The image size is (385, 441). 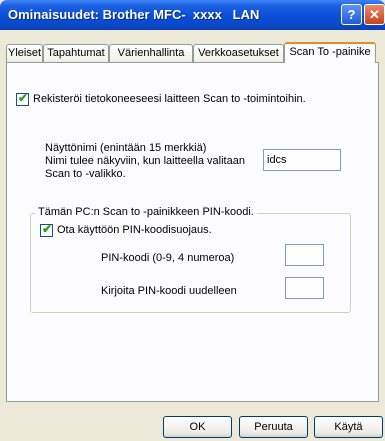 What do you see at coordinates (24, 53) in the screenshot?
I see `tab-yleiset: Yleiset` at bounding box center [24, 53].